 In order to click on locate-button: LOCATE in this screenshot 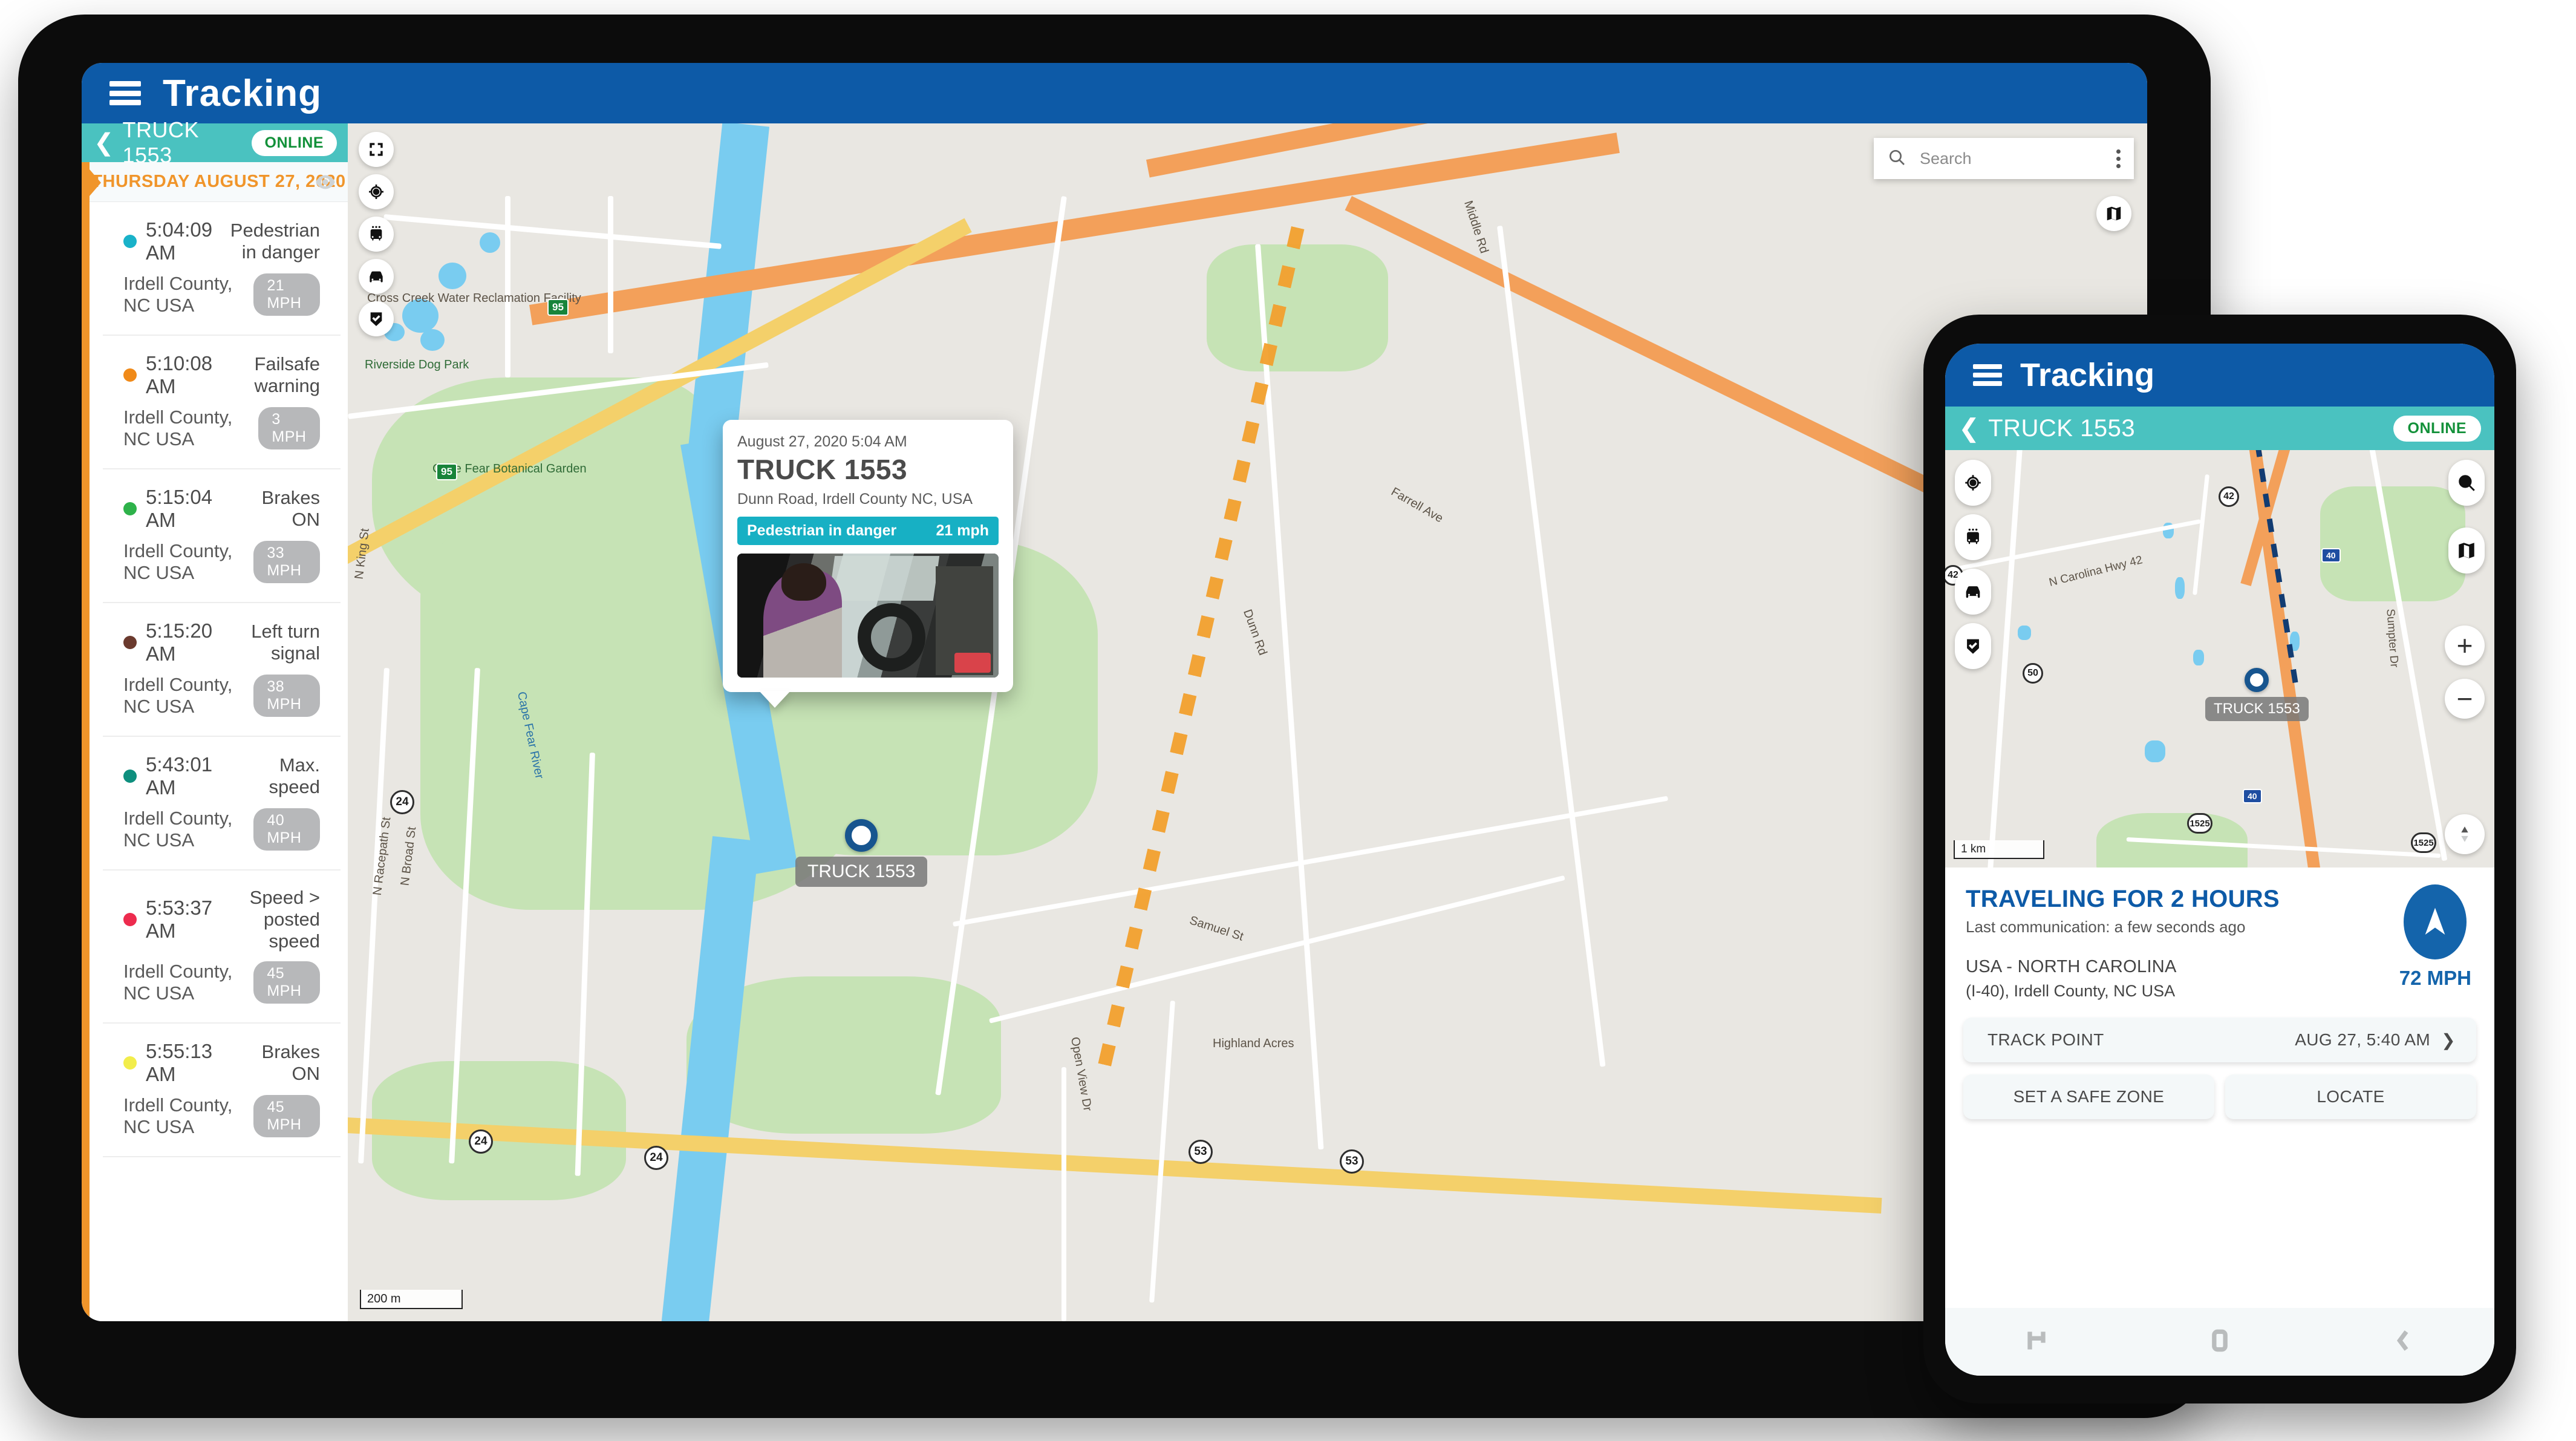, I will do `click(2350, 1096)`.